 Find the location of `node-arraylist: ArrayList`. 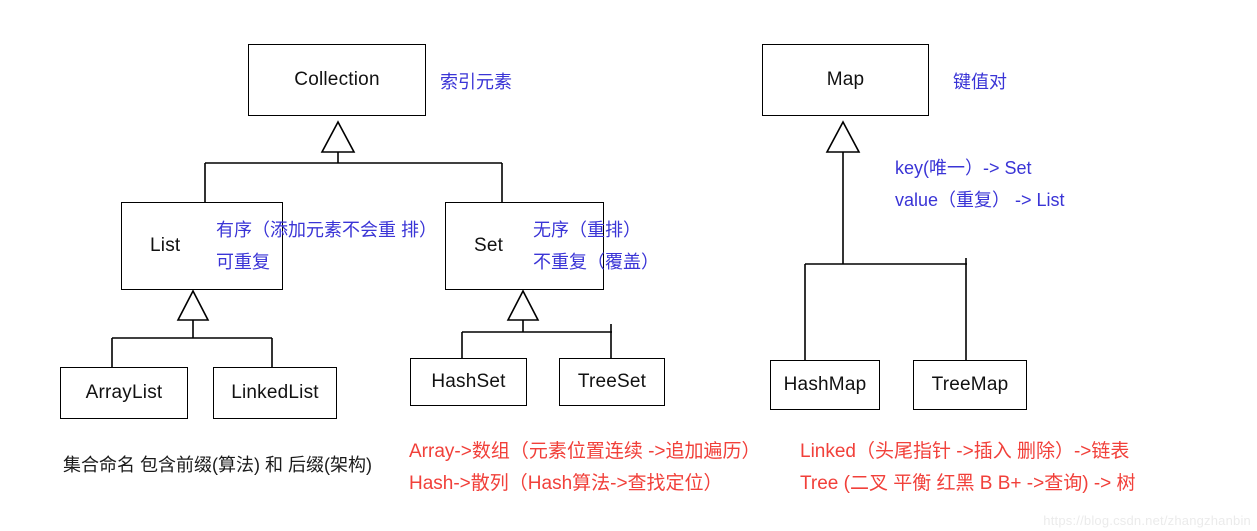

node-arraylist: ArrayList is located at coordinates (124, 393).